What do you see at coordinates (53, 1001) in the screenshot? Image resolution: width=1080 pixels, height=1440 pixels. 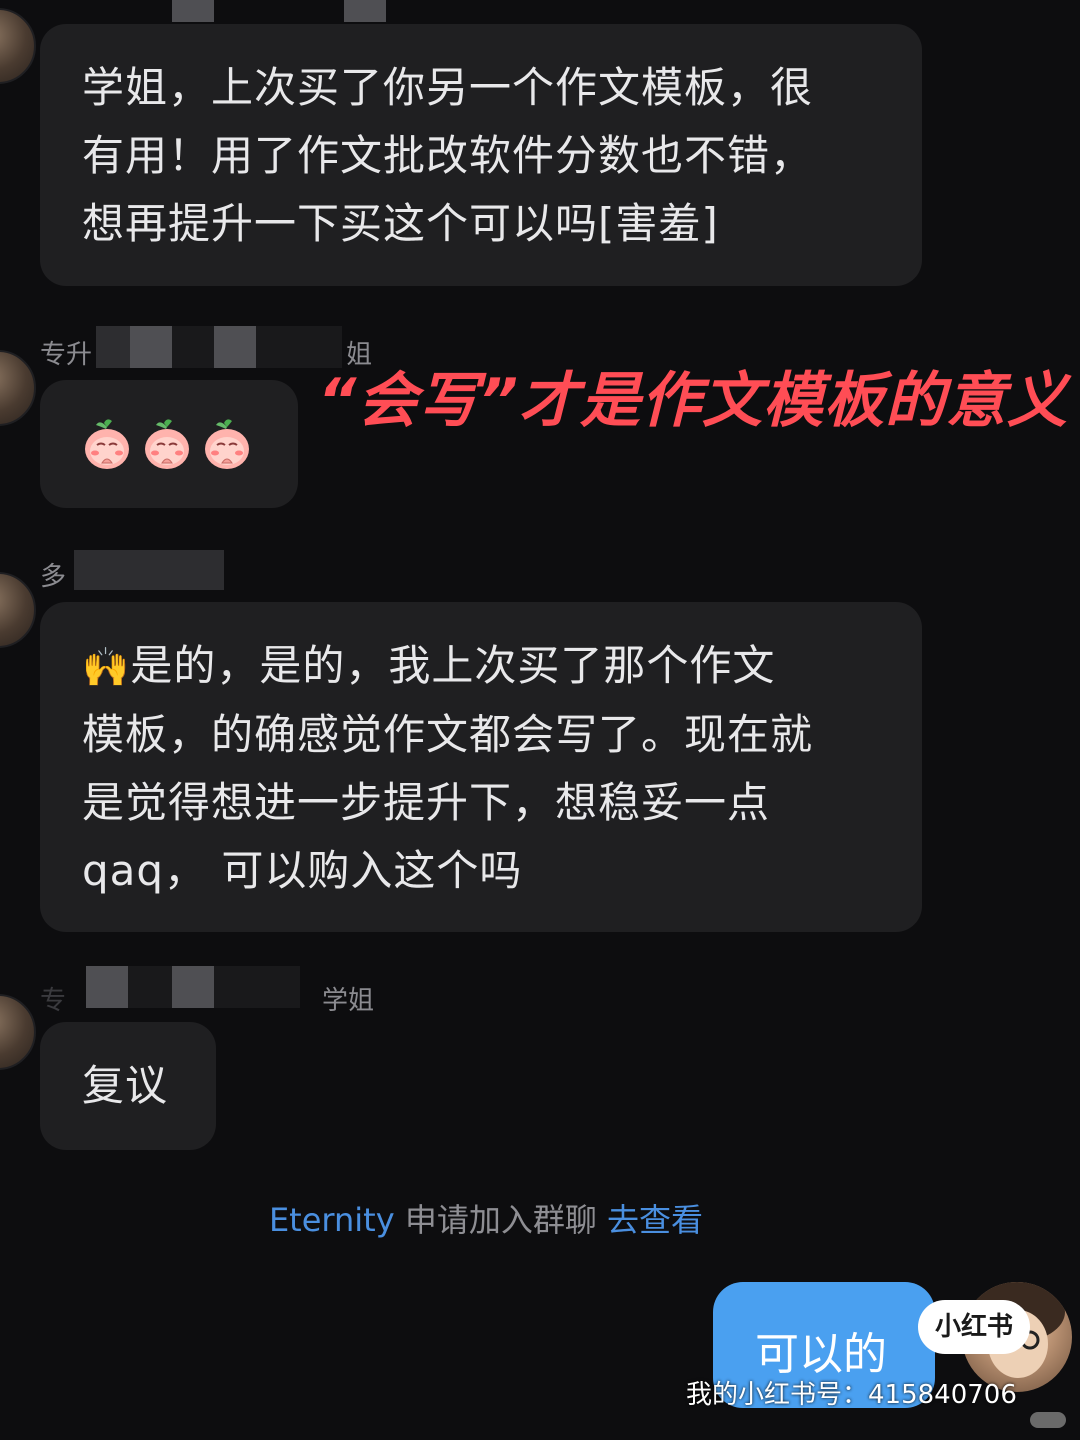 I see `sender-name-prefix: 专` at bounding box center [53, 1001].